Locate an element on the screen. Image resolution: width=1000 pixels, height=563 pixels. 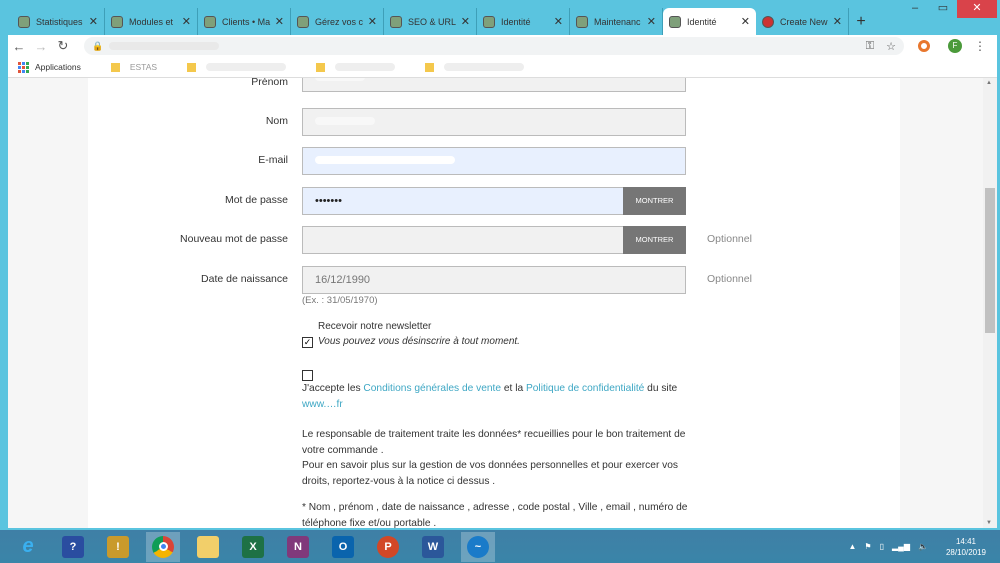
birthdate-input: 16/12/1990 is located at coordinates (494, 280).